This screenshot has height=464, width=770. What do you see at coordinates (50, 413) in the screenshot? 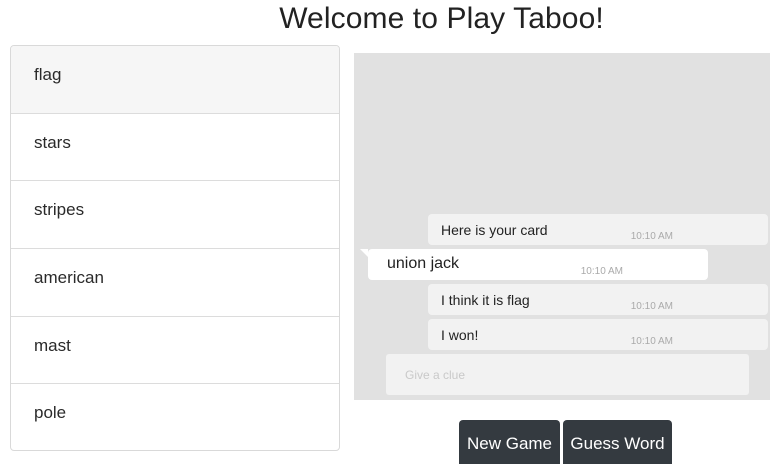
I see `card-word-taboo: pole` at bounding box center [50, 413].